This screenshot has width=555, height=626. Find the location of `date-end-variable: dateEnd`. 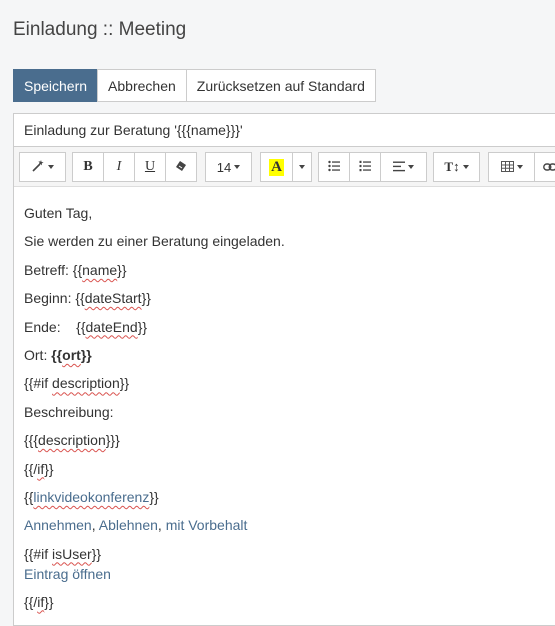

date-end-variable: dateEnd is located at coordinates (111, 326).